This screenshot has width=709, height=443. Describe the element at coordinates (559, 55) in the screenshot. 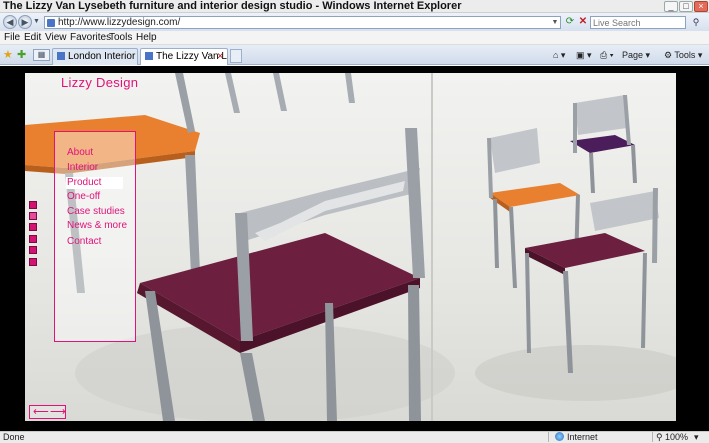

I see `home-icon: ⌂ ▾` at that location.